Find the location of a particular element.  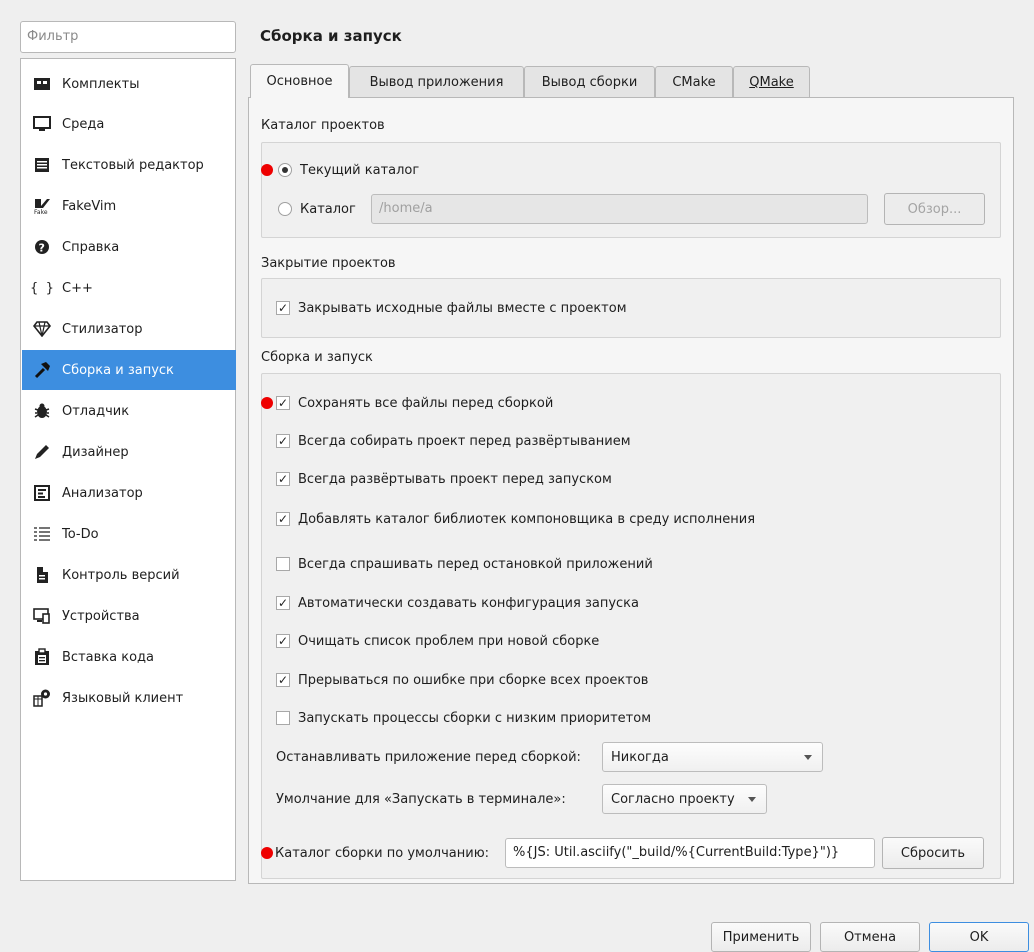

category-label: Контроль версий is located at coordinates (121, 575).